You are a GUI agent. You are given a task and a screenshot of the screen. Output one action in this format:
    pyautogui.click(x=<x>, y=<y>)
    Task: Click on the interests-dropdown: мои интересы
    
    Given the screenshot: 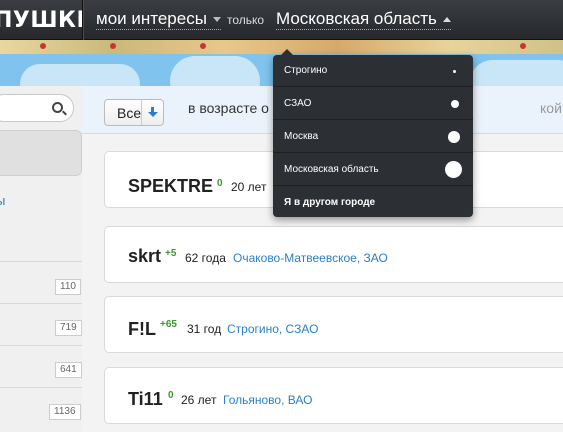 What is the action you would take?
    pyautogui.click(x=158, y=19)
    